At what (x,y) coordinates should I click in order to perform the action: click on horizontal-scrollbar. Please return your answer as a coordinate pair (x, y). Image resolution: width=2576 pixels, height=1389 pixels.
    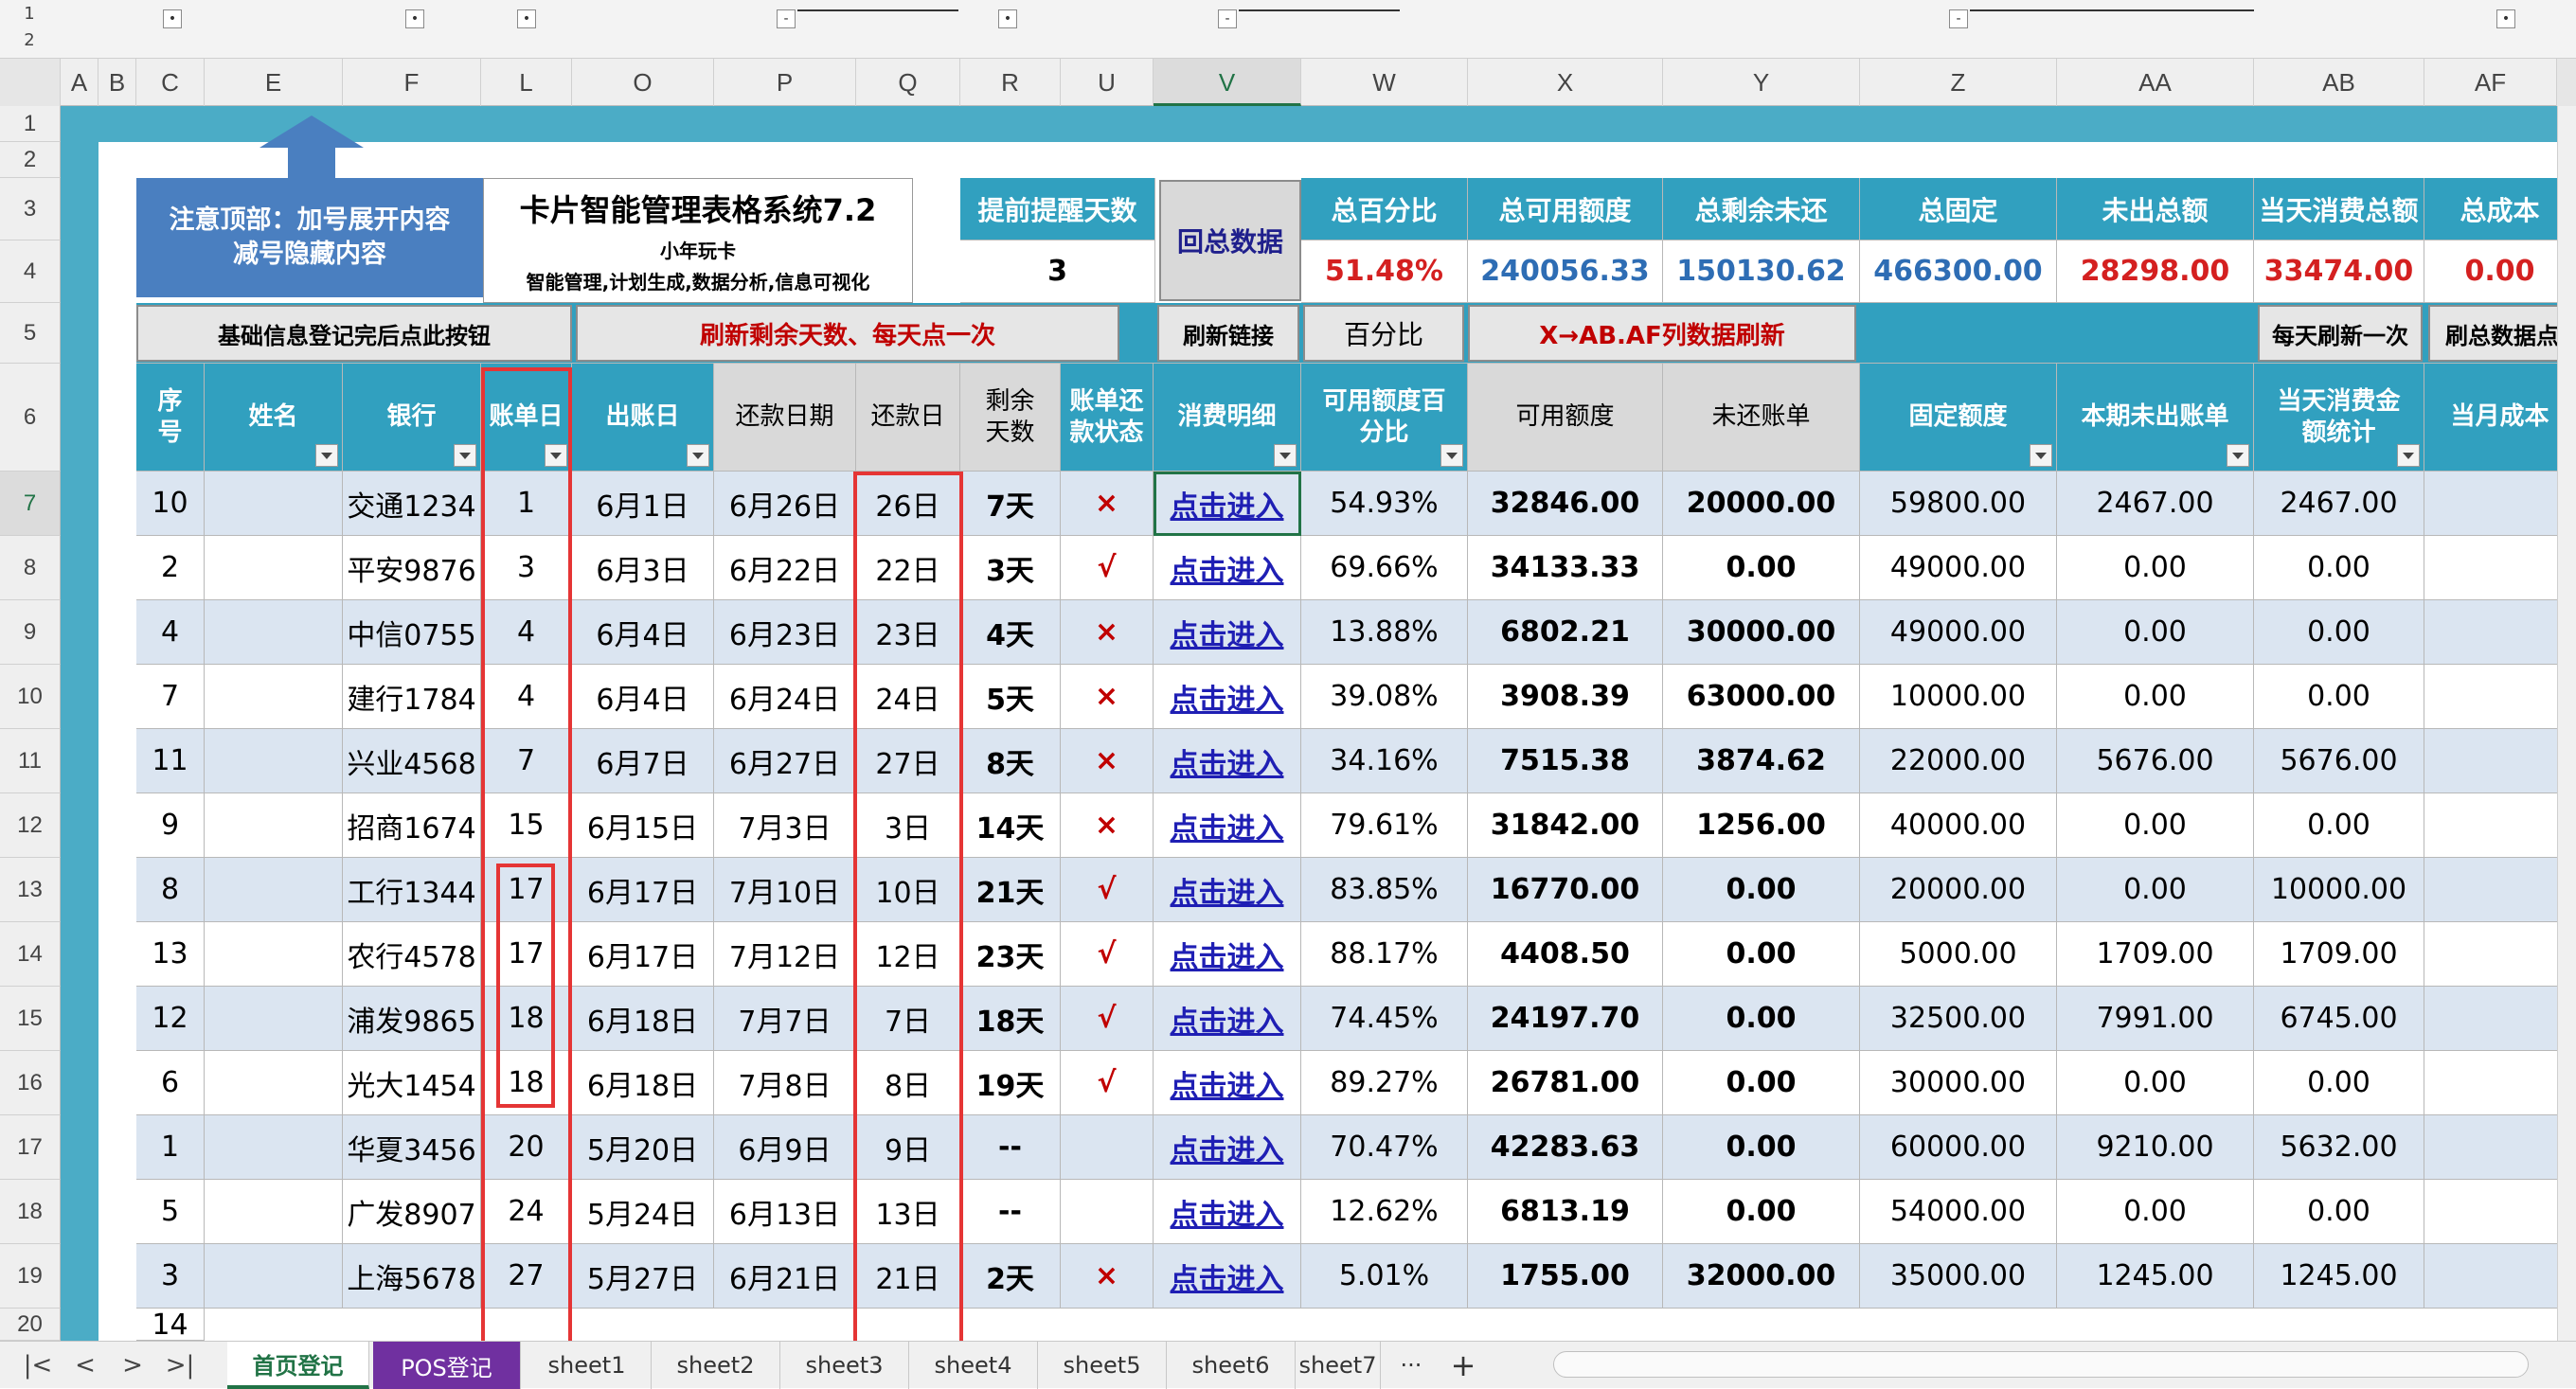
    Looking at the image, I should click on (2041, 1365).